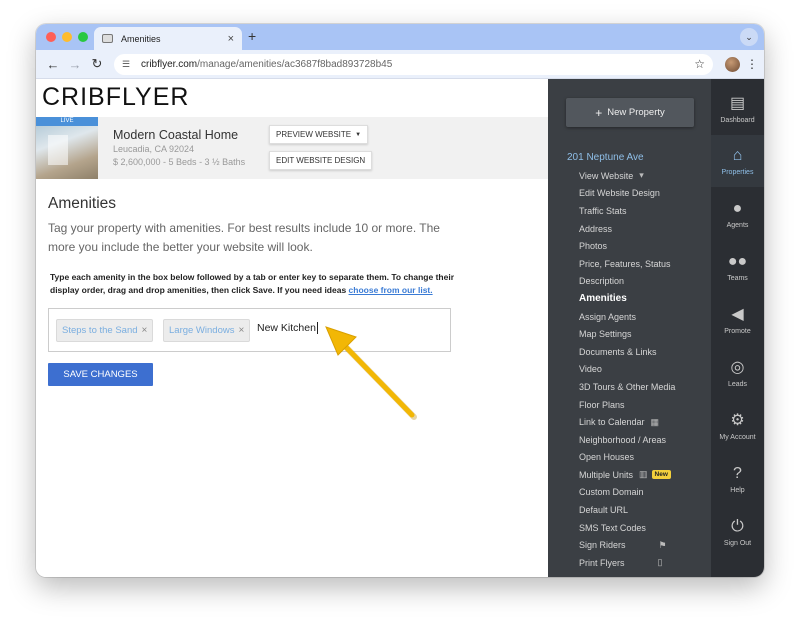  Describe the element at coordinates (749, 37) in the screenshot. I see `tab-search-button: ⌄` at that location.